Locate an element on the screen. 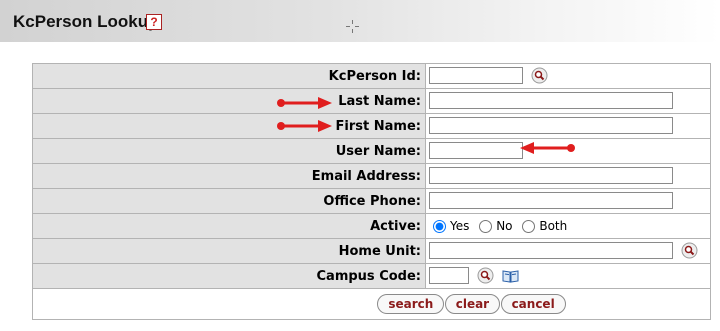  field-label: First Name: is located at coordinates (229, 126).